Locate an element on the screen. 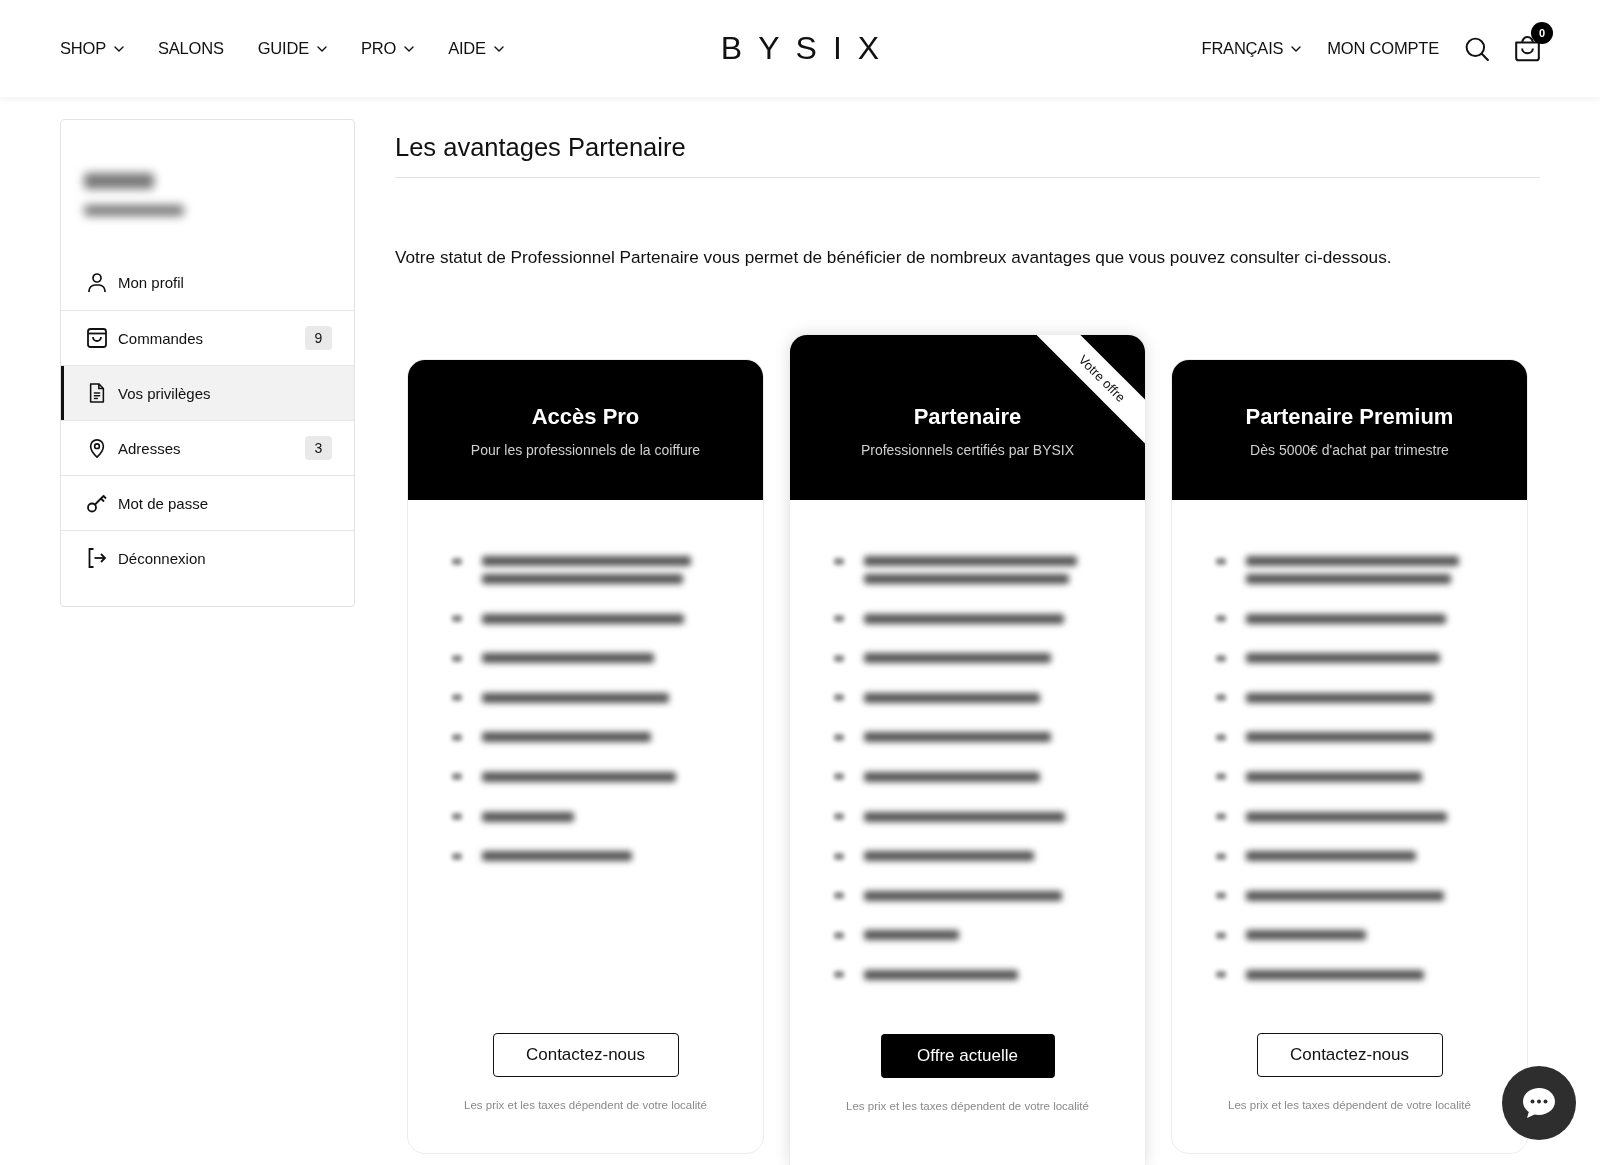  nav-link: PRO is located at coordinates (388, 48).